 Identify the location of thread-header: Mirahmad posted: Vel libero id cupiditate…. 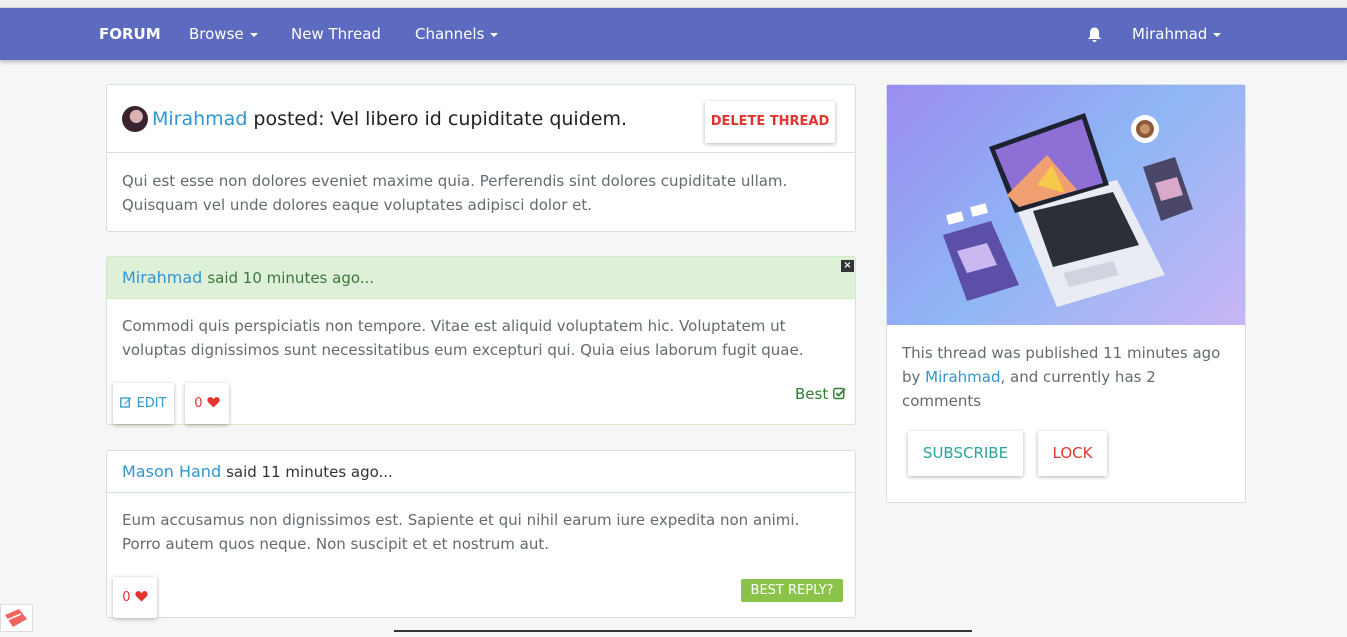
(481, 119).